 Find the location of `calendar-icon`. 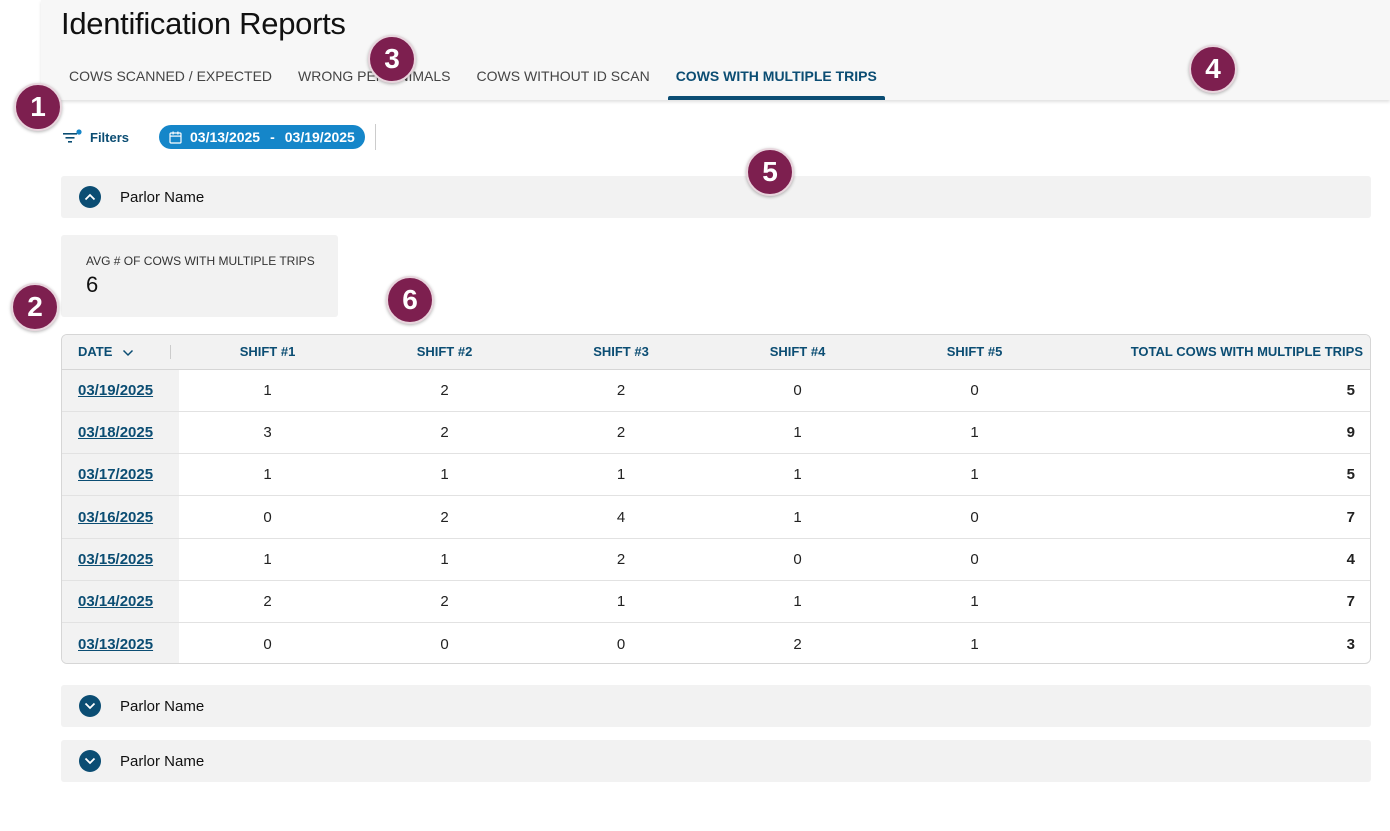

calendar-icon is located at coordinates (175, 137).